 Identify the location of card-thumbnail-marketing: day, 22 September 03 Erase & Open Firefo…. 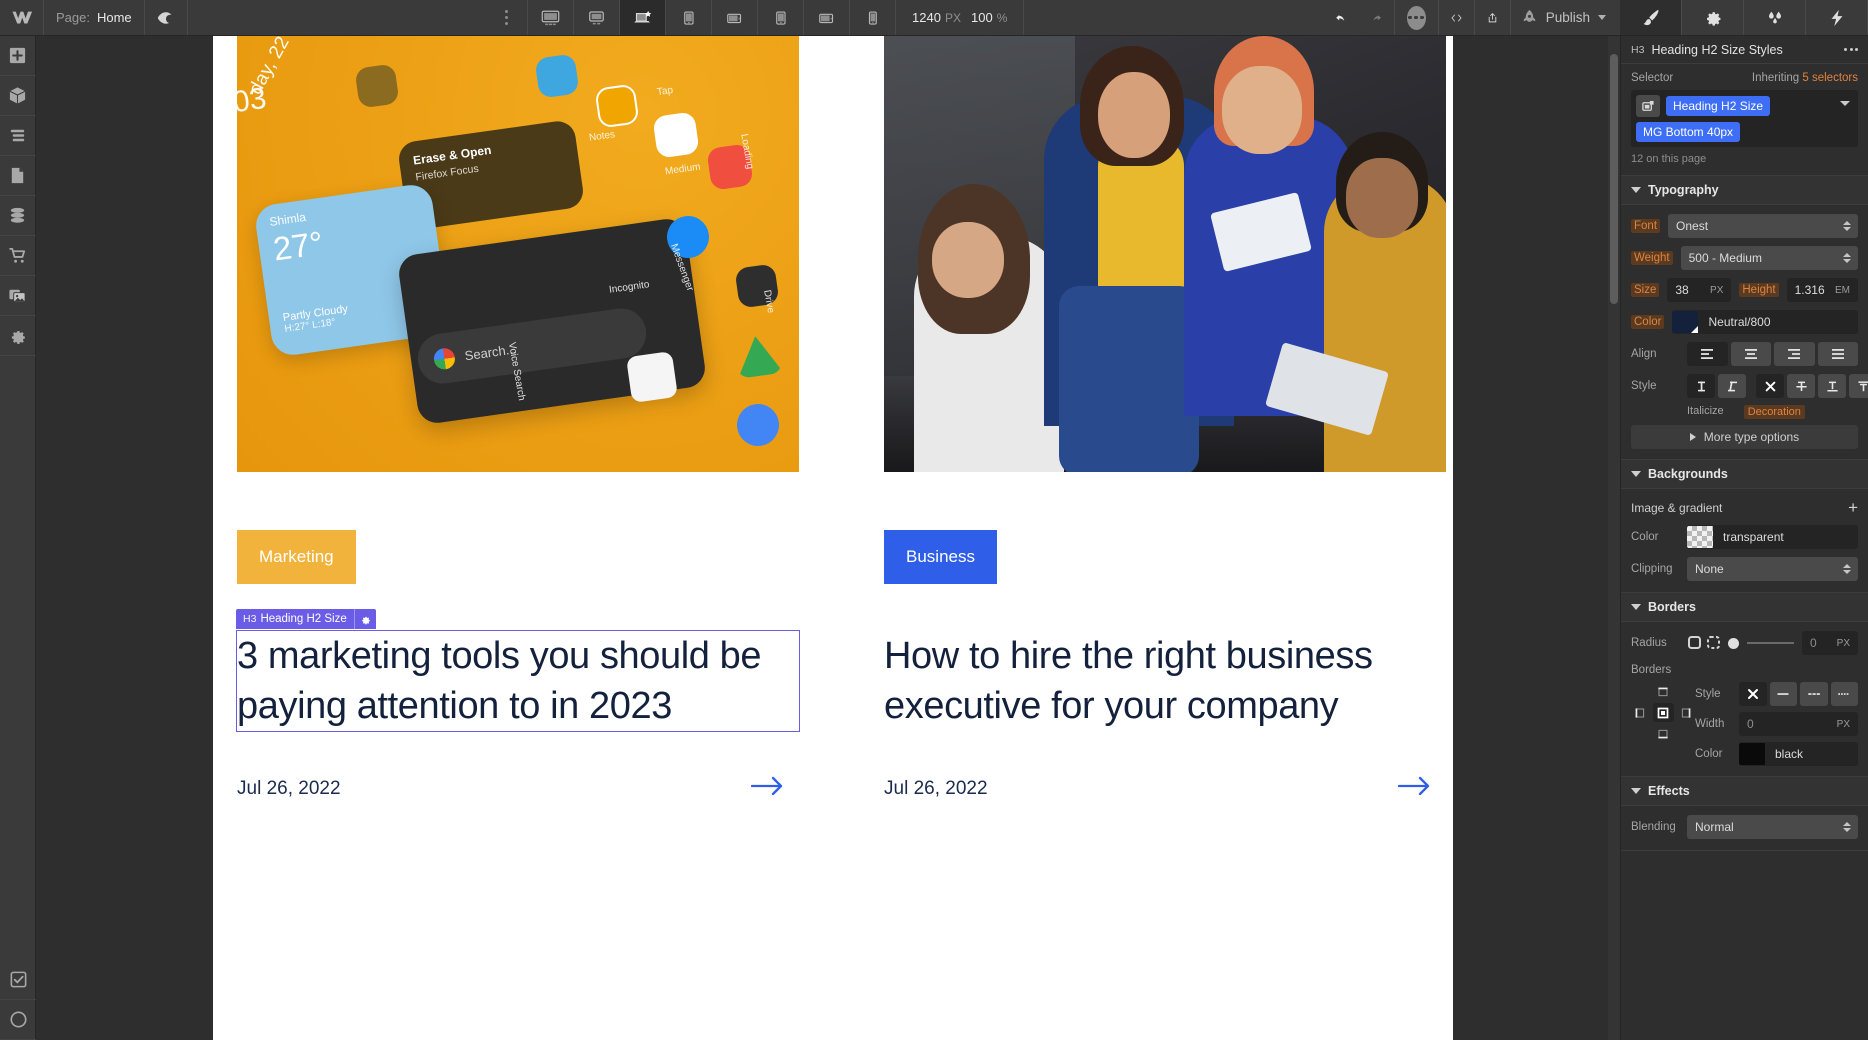
(518, 254).